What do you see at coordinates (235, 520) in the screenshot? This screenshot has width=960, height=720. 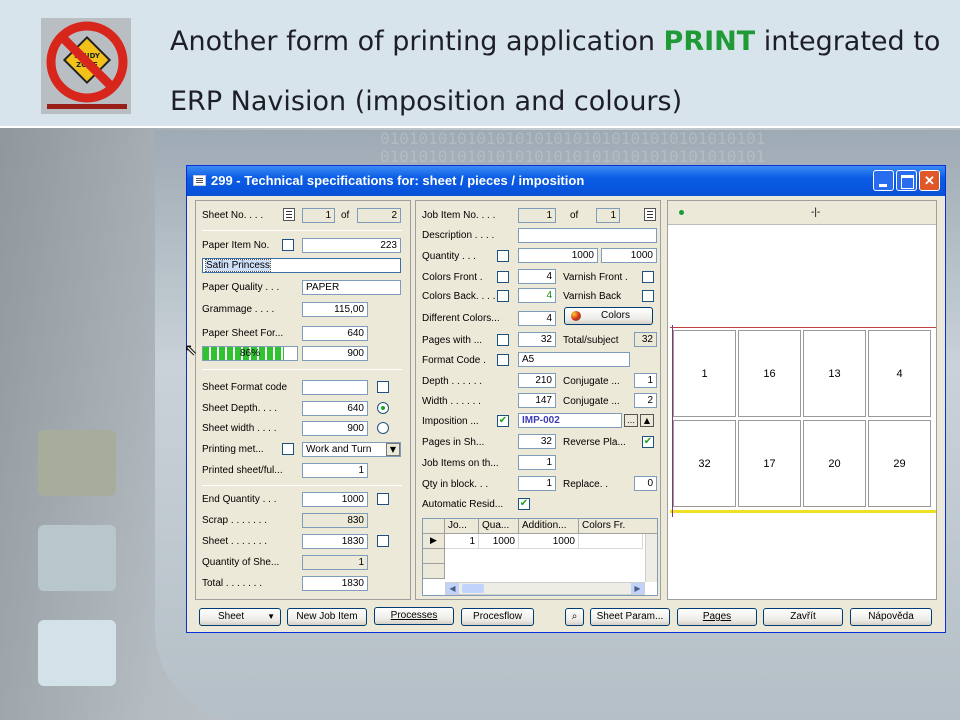 I see `scrap-label: Scrap . . . . . . .` at bounding box center [235, 520].